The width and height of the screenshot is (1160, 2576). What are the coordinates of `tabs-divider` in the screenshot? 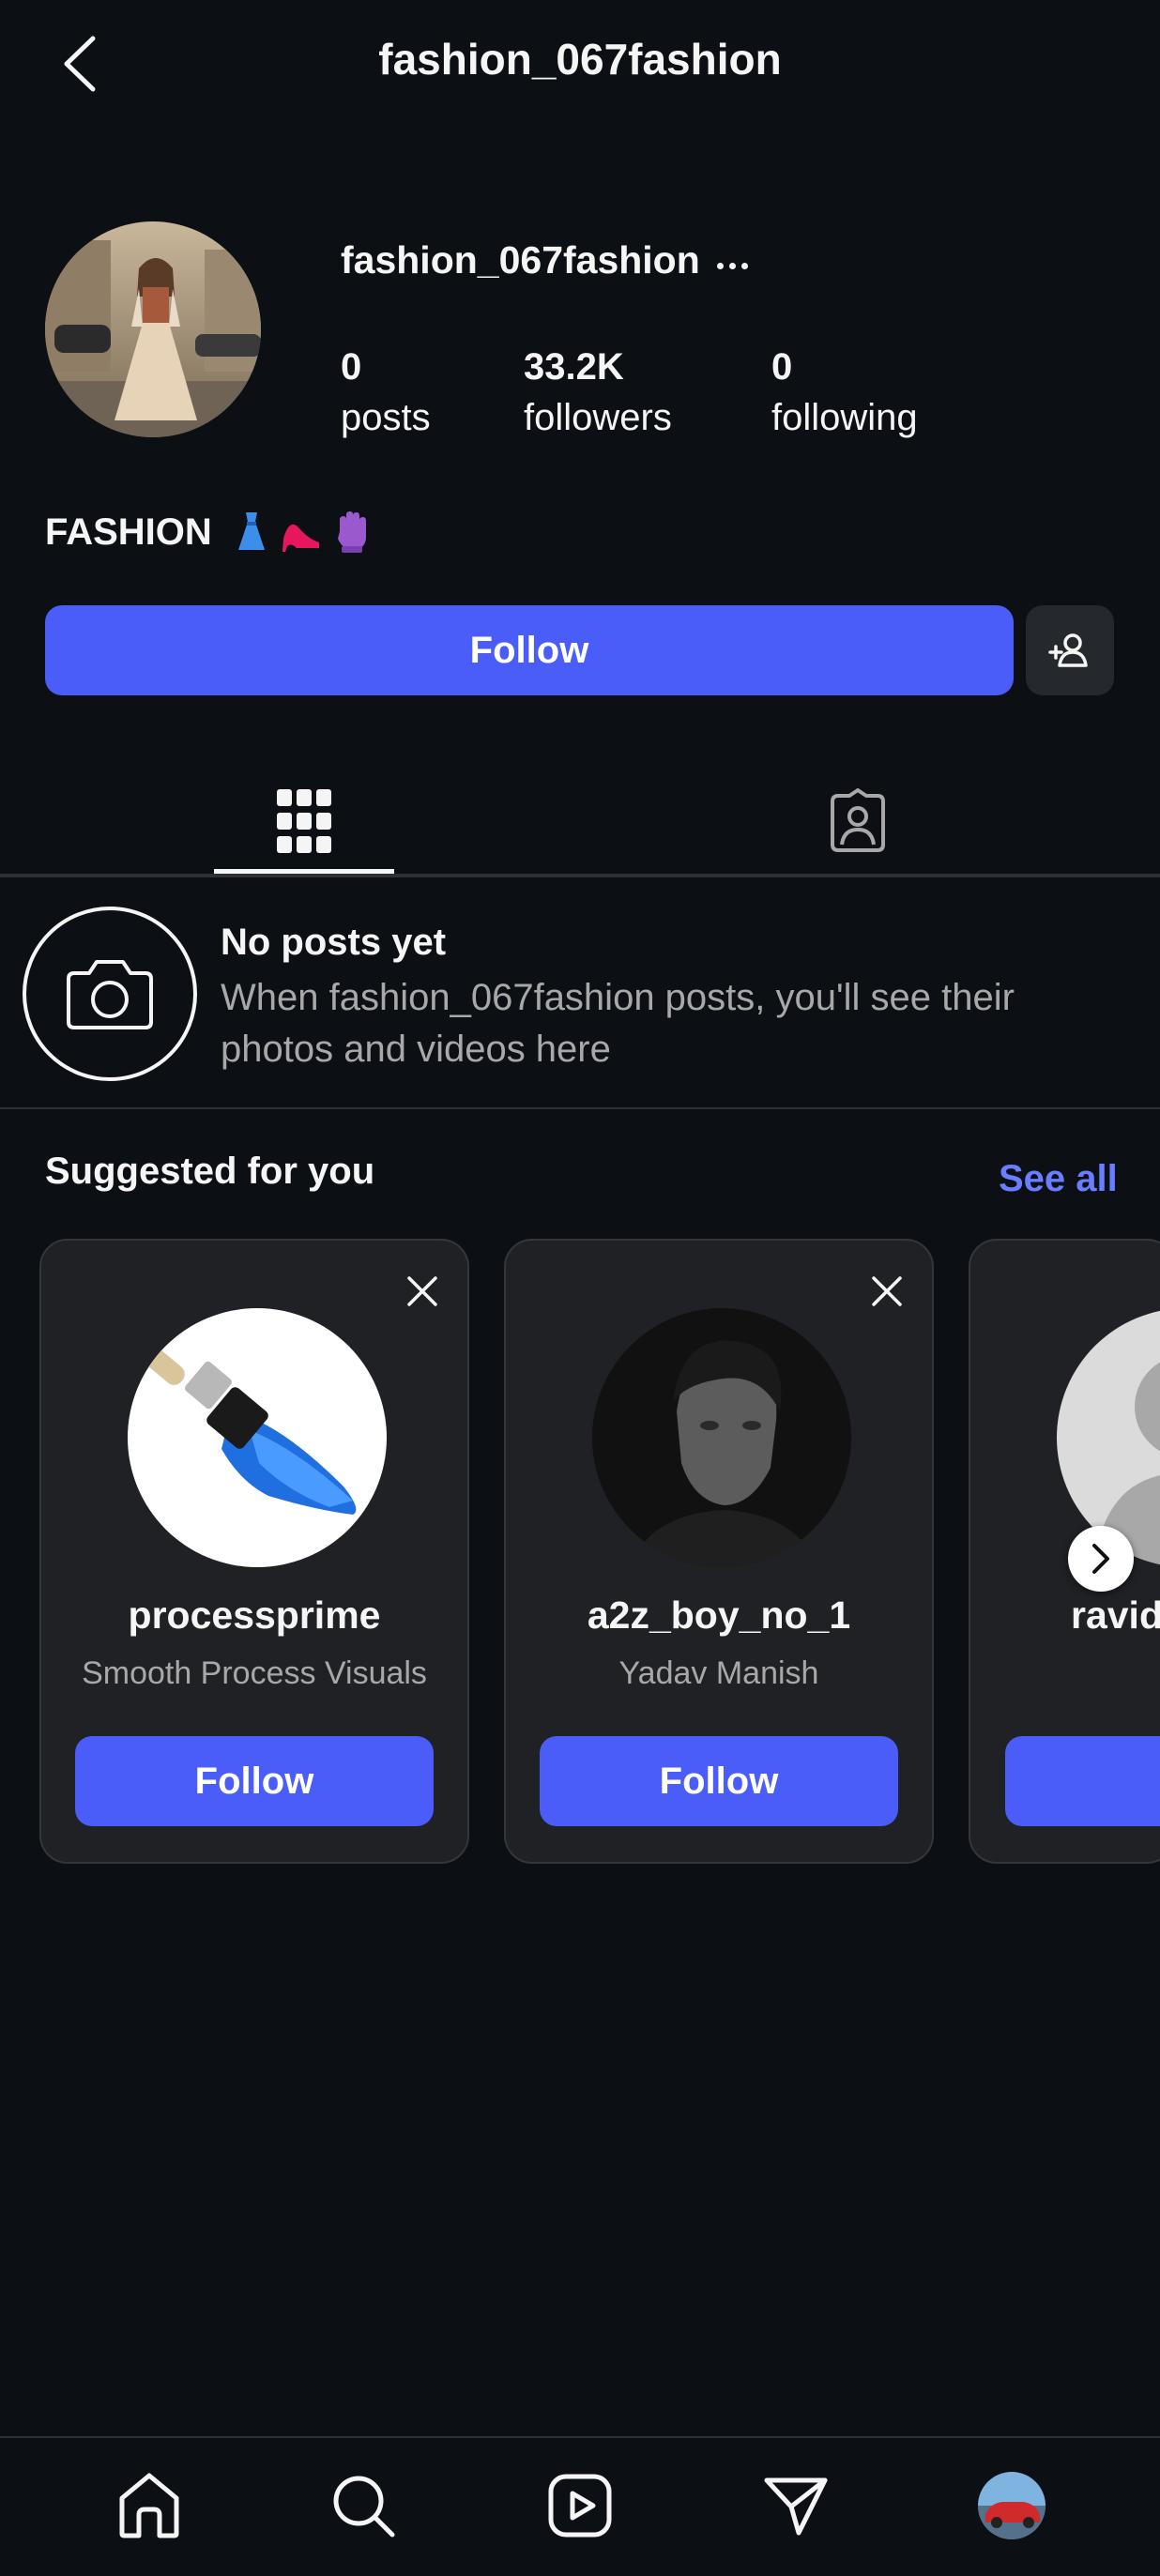 It's located at (580, 875).